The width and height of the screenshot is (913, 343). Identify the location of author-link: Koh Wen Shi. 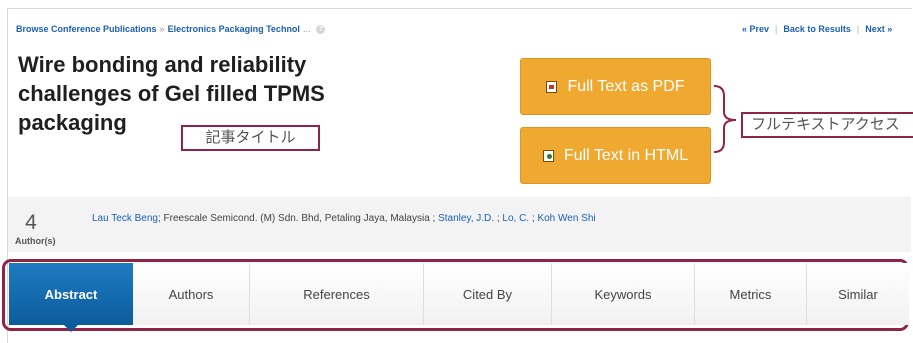
(566, 218).